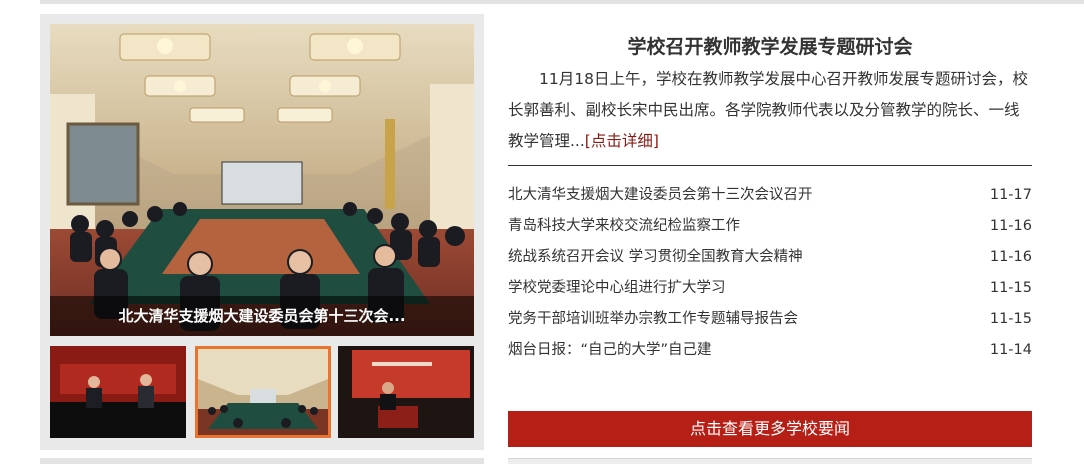 The height and width of the screenshot is (464, 1084). I want to click on read-more-link: [点击详细], so click(622, 141).